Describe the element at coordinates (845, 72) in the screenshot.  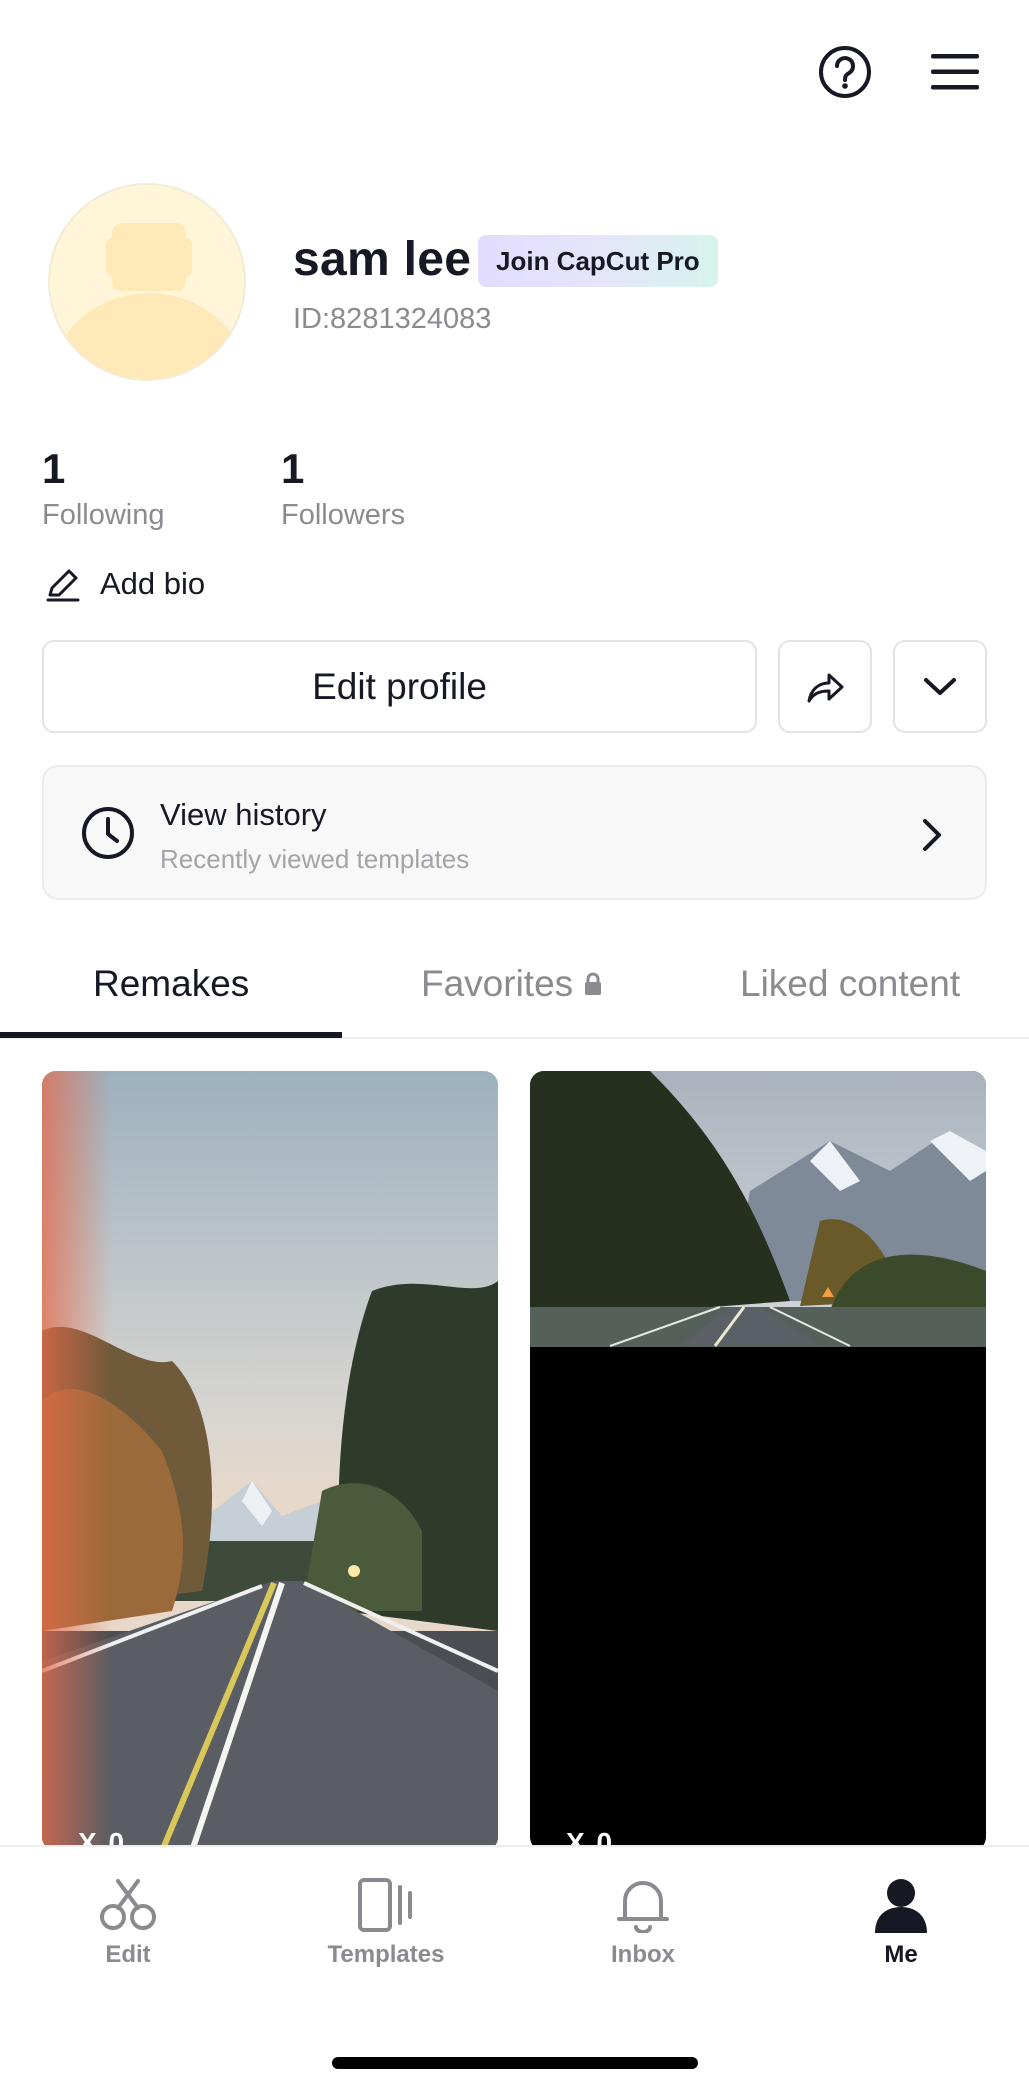
I see `help-icon` at that location.